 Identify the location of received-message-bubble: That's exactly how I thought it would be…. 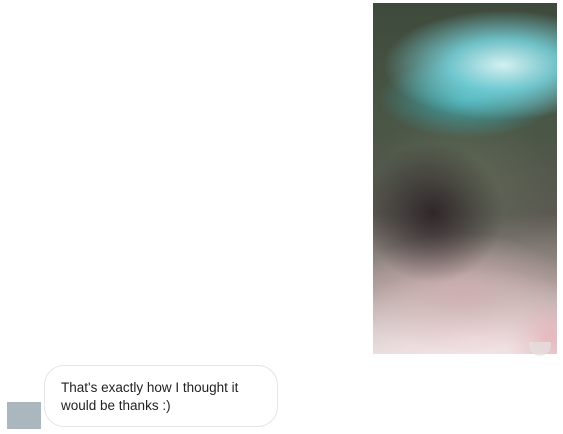
(161, 396).